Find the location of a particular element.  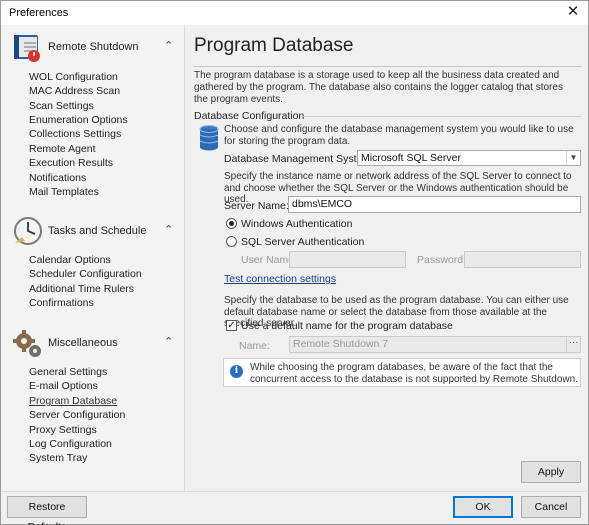

windows-auth-radio is located at coordinates (231, 223).